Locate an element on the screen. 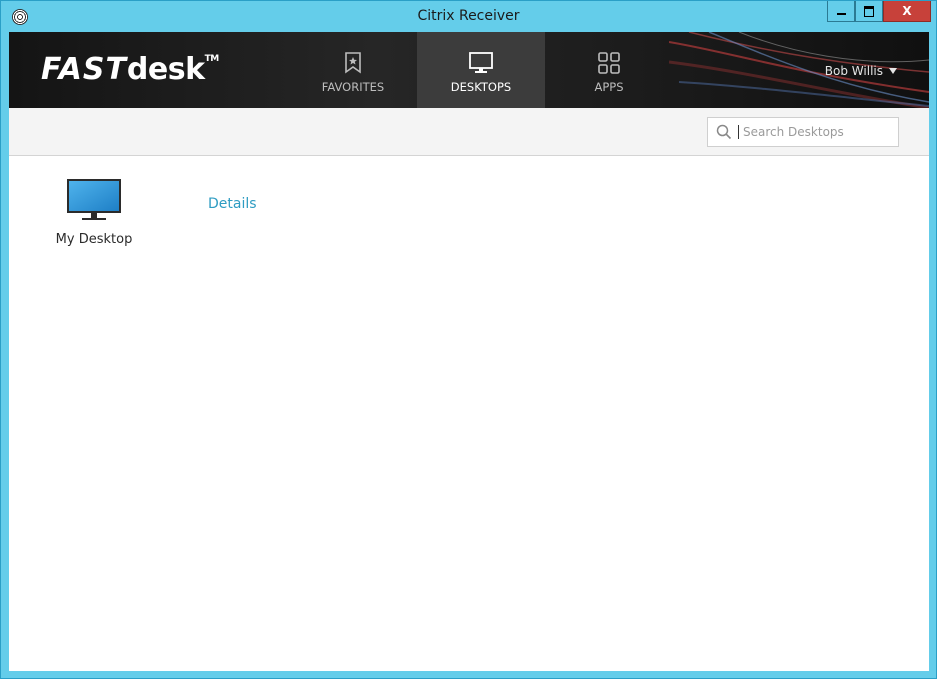  close-button: X is located at coordinates (907, 11).